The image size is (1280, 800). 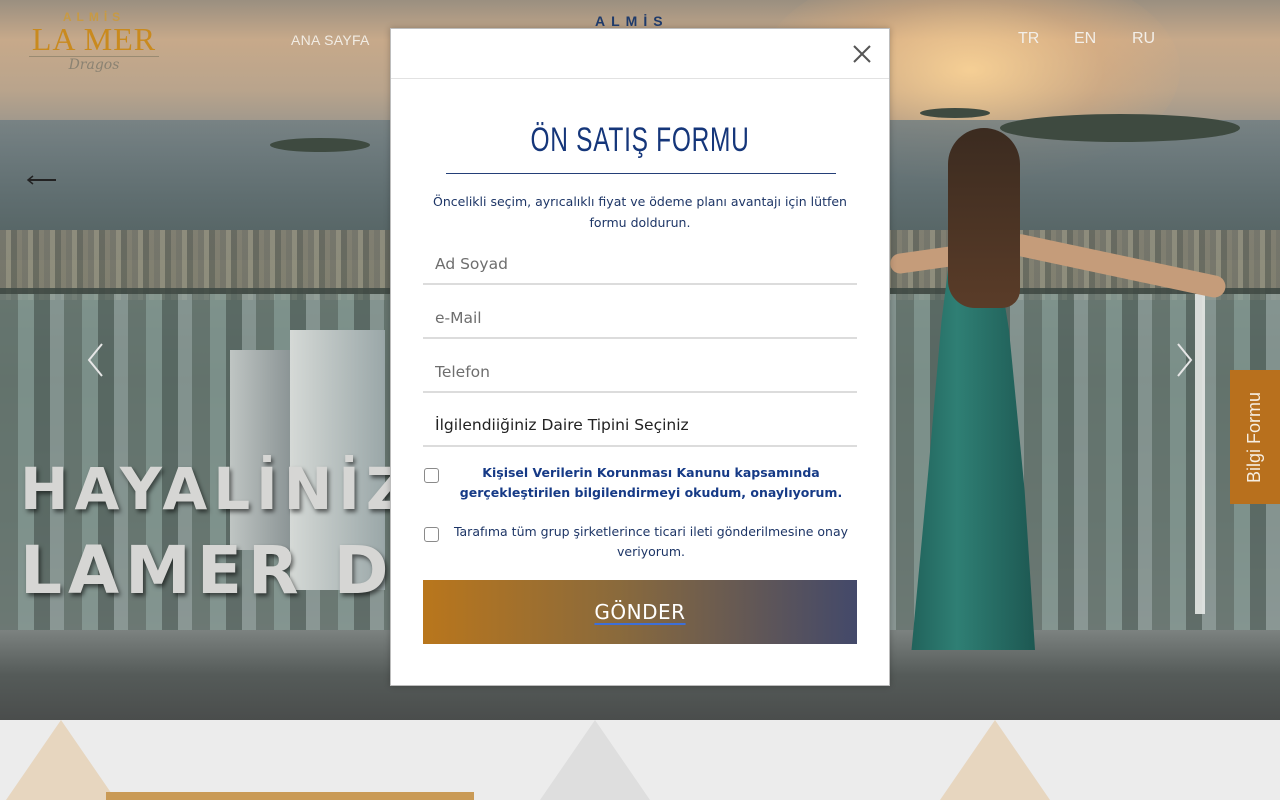 What do you see at coordinates (984, 218) in the screenshot?
I see `hero-woman-hair` at bounding box center [984, 218].